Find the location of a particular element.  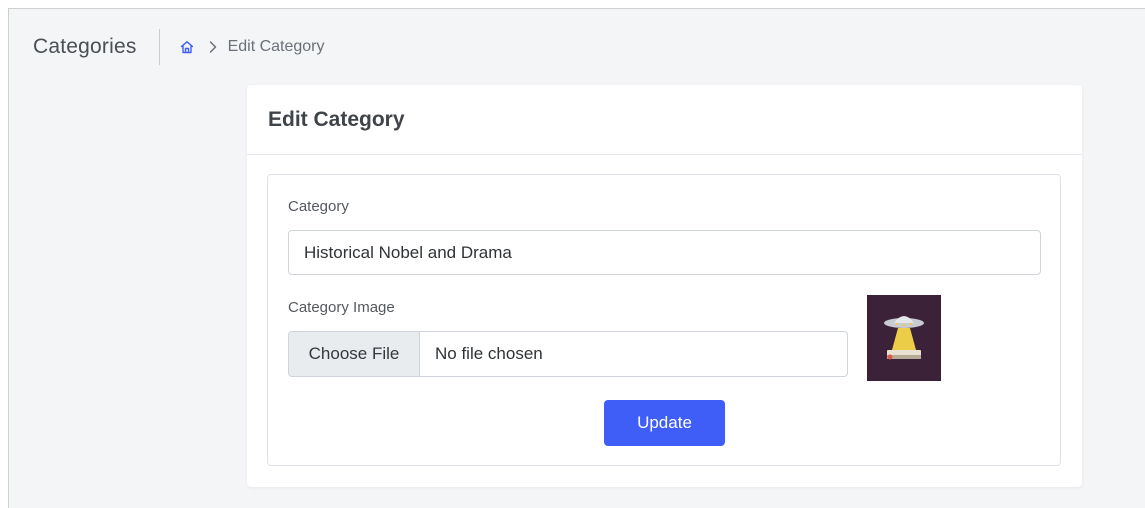

file-status-text: No file chosen is located at coordinates (489, 353).